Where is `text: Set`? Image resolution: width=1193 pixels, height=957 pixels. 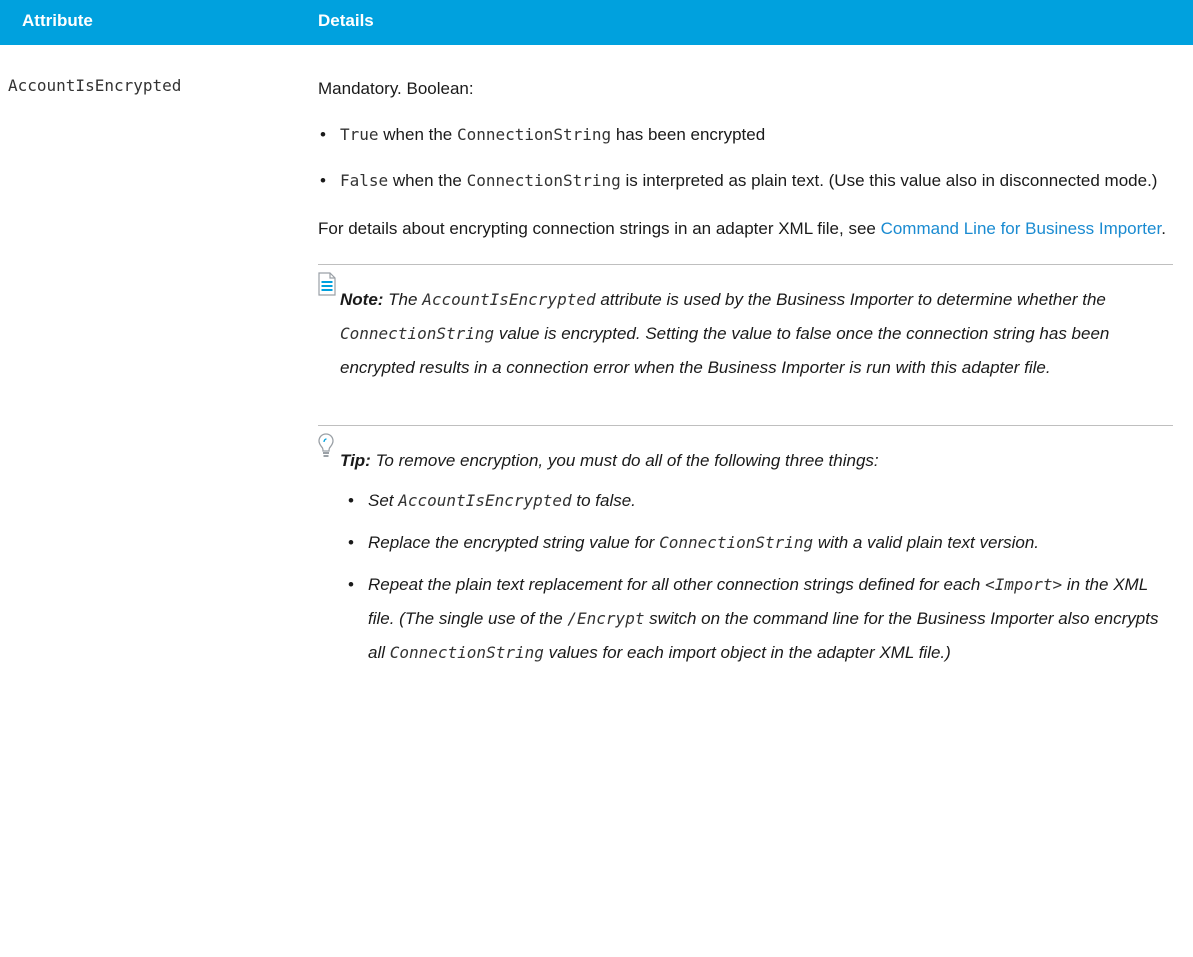 text: Set is located at coordinates (383, 500).